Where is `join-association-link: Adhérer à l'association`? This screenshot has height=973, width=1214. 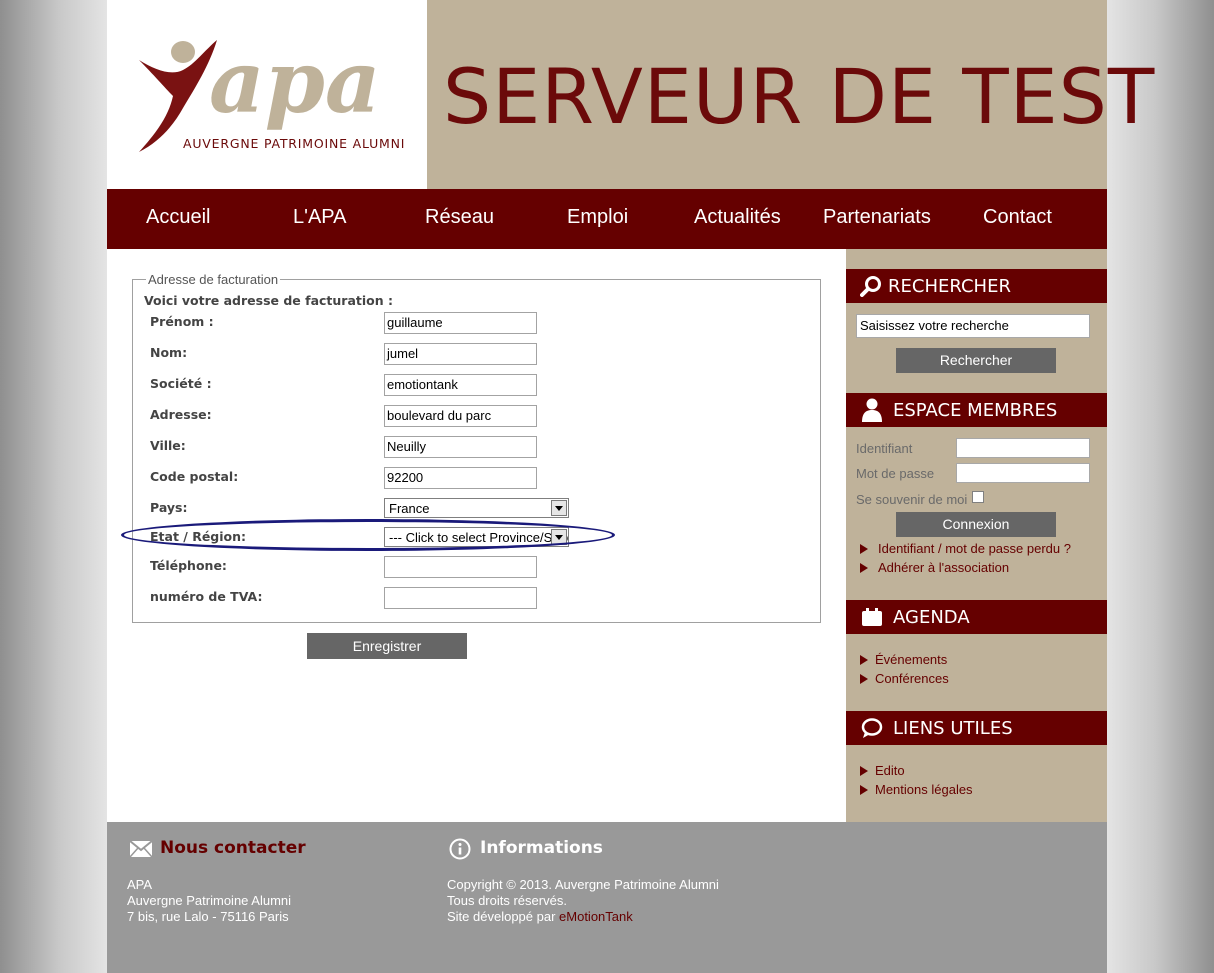
join-association-link: Adhérer à l'association is located at coordinates (934, 567).